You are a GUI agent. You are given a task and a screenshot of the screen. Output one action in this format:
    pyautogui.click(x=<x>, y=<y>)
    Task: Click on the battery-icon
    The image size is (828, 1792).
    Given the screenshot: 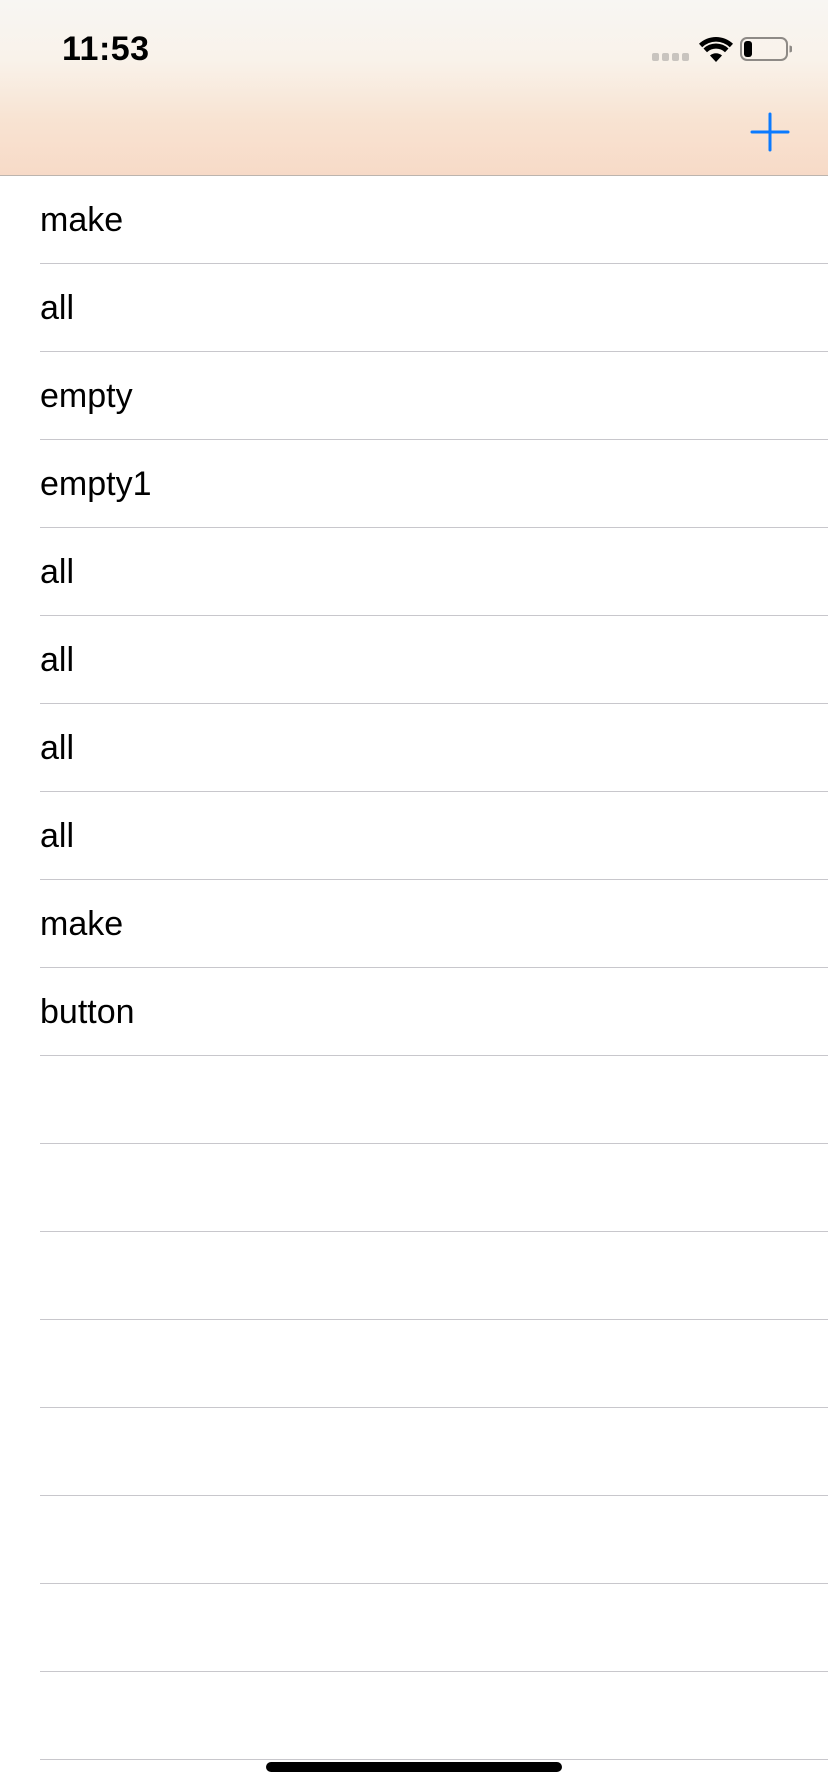 What is the action you would take?
    pyautogui.click(x=766, y=49)
    